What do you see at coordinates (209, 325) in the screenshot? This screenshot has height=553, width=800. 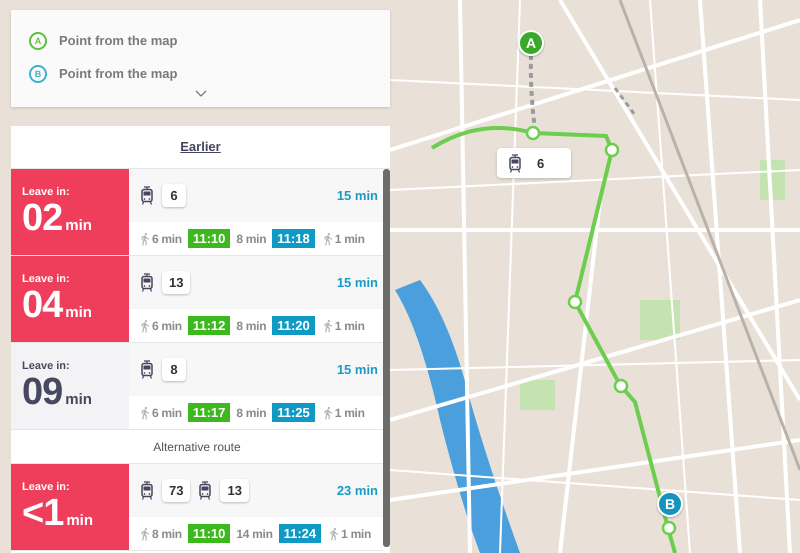 I see `departure-time: 11:12` at bounding box center [209, 325].